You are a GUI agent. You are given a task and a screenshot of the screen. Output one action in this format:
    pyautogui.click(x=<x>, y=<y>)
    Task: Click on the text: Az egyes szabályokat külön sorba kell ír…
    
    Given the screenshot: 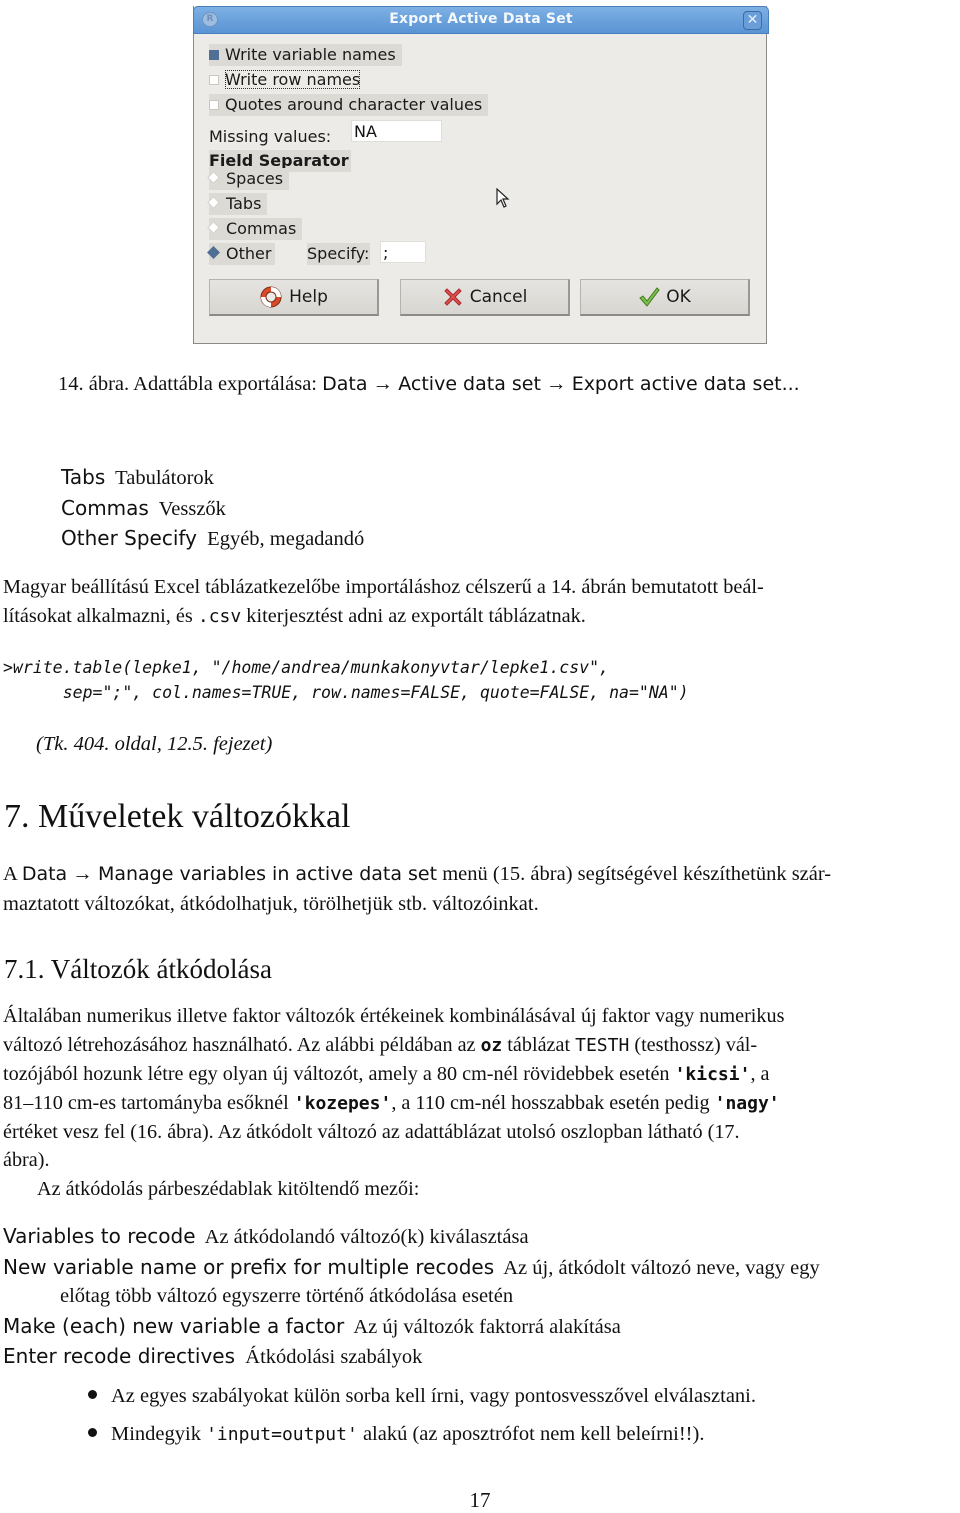 What is the action you would take?
    pyautogui.click(x=433, y=1396)
    